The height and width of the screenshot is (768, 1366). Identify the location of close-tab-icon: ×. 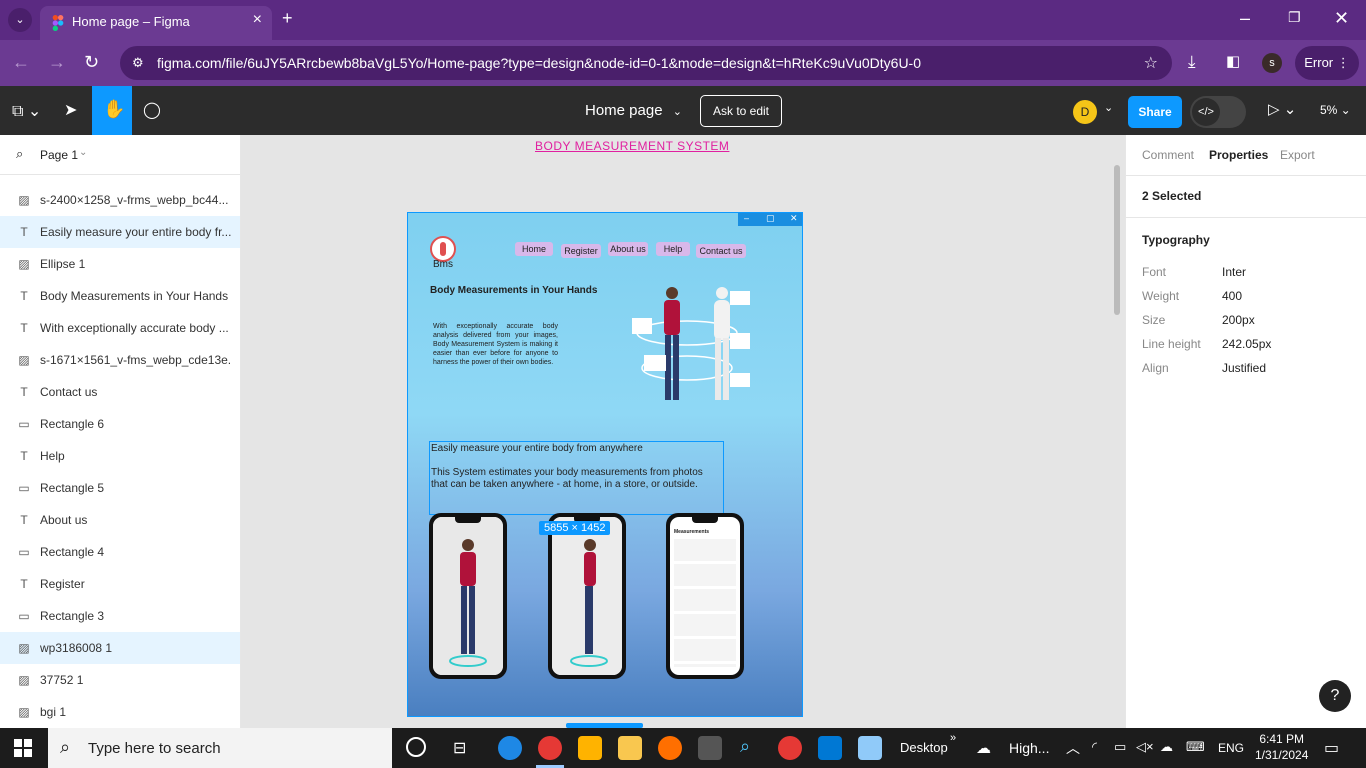
(257, 20).